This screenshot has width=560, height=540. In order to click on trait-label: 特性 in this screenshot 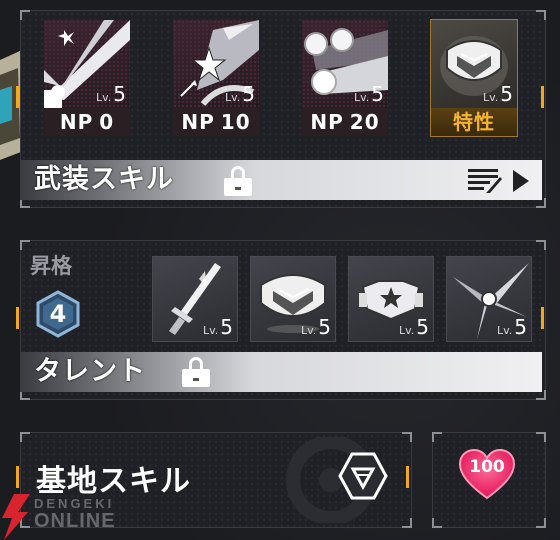, I will do `click(474, 122)`.